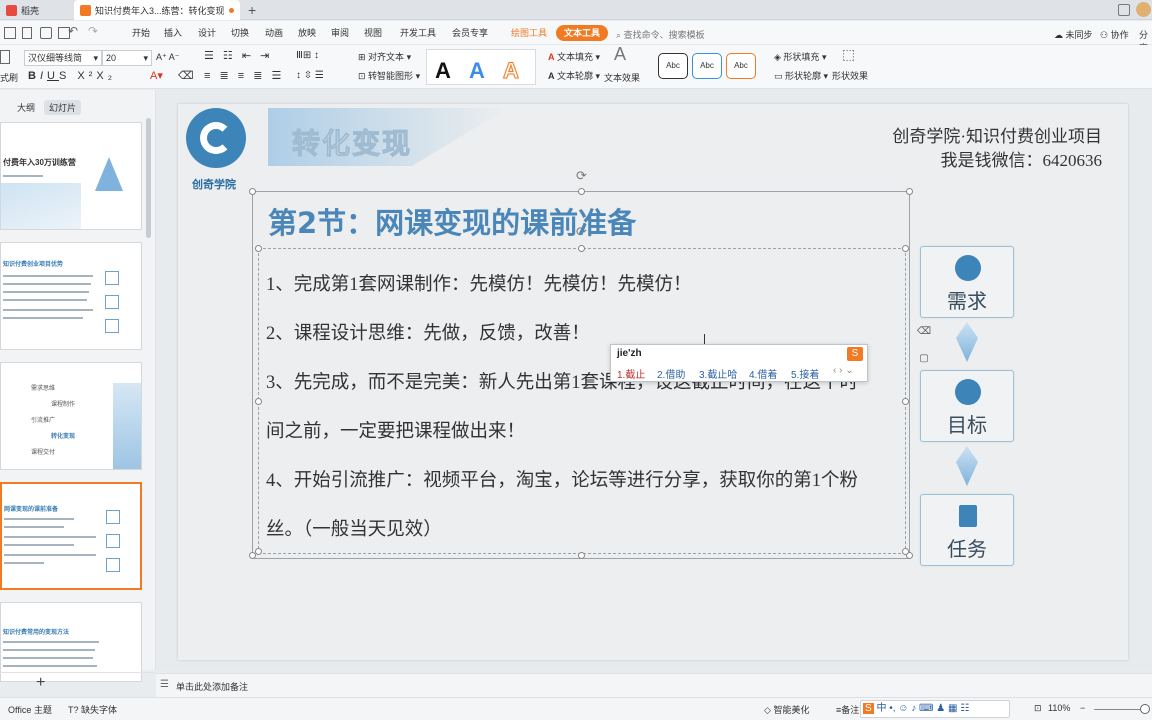  Describe the element at coordinates (847, 709) in the screenshot. I see `notes-toggle-button: ≡备注` at that location.